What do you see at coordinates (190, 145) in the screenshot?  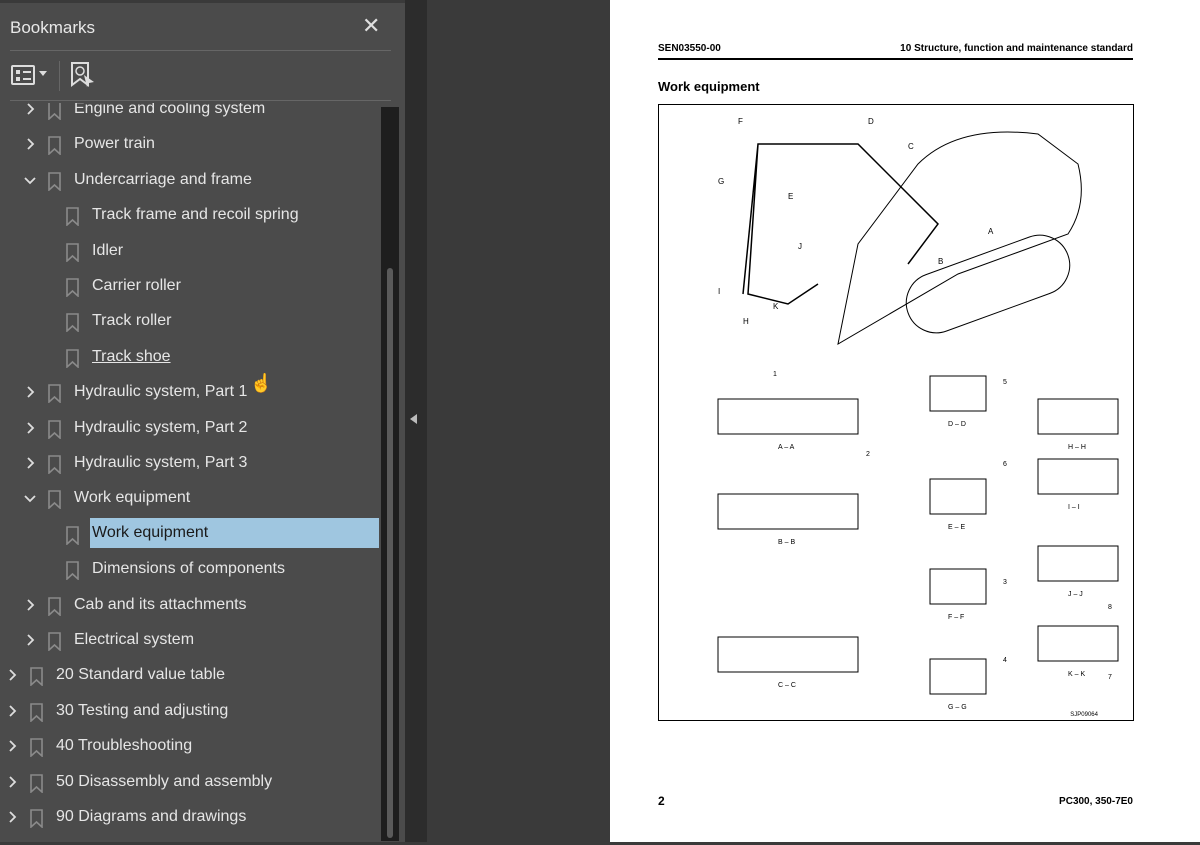 I see `bookmark-item: Power train` at bounding box center [190, 145].